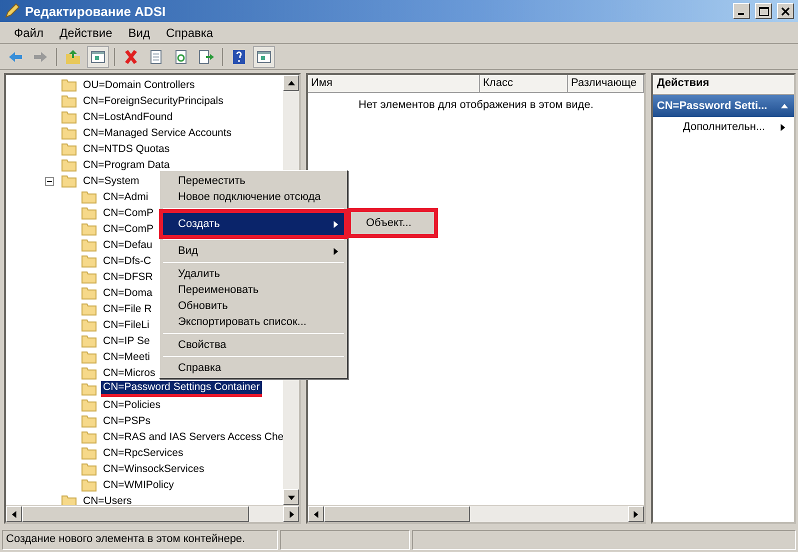  I want to click on actions-title: Действия, so click(723, 85).